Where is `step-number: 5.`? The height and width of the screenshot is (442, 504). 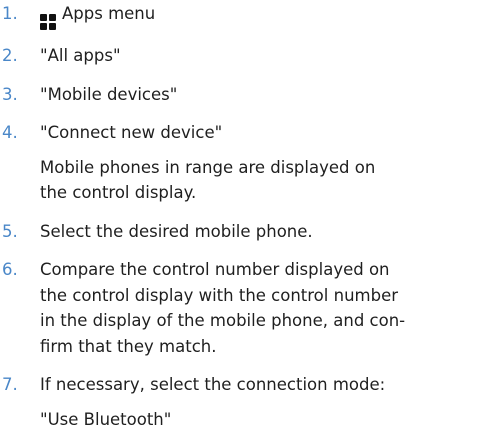 step-number: 5. is located at coordinates (10, 231).